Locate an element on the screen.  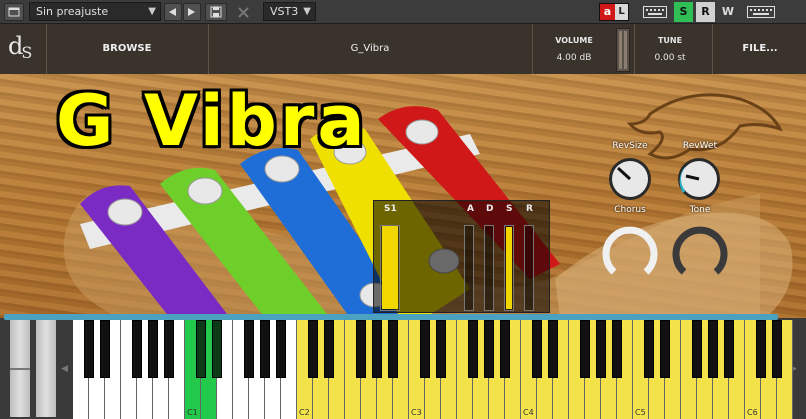
note-label: C3 is located at coordinates (416, 412).